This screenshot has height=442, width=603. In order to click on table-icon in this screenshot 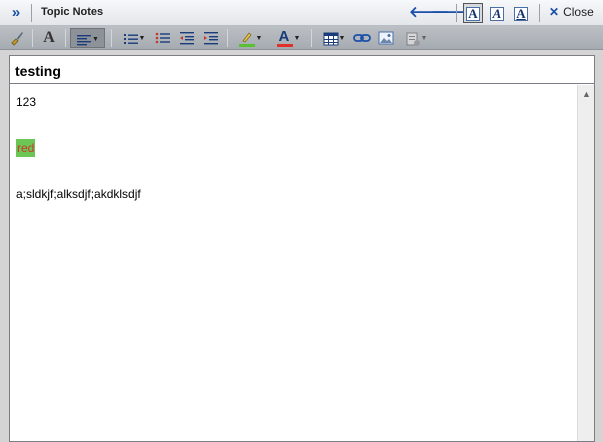, I will do `click(331, 39)`.